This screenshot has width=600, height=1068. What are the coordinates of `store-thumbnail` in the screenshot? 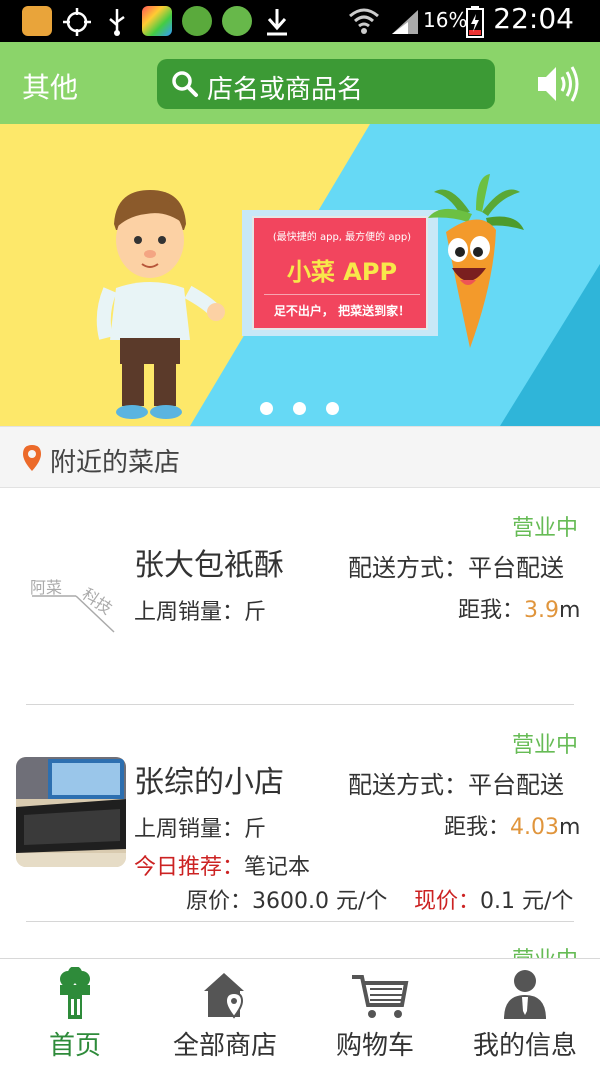 It's located at (71, 812).